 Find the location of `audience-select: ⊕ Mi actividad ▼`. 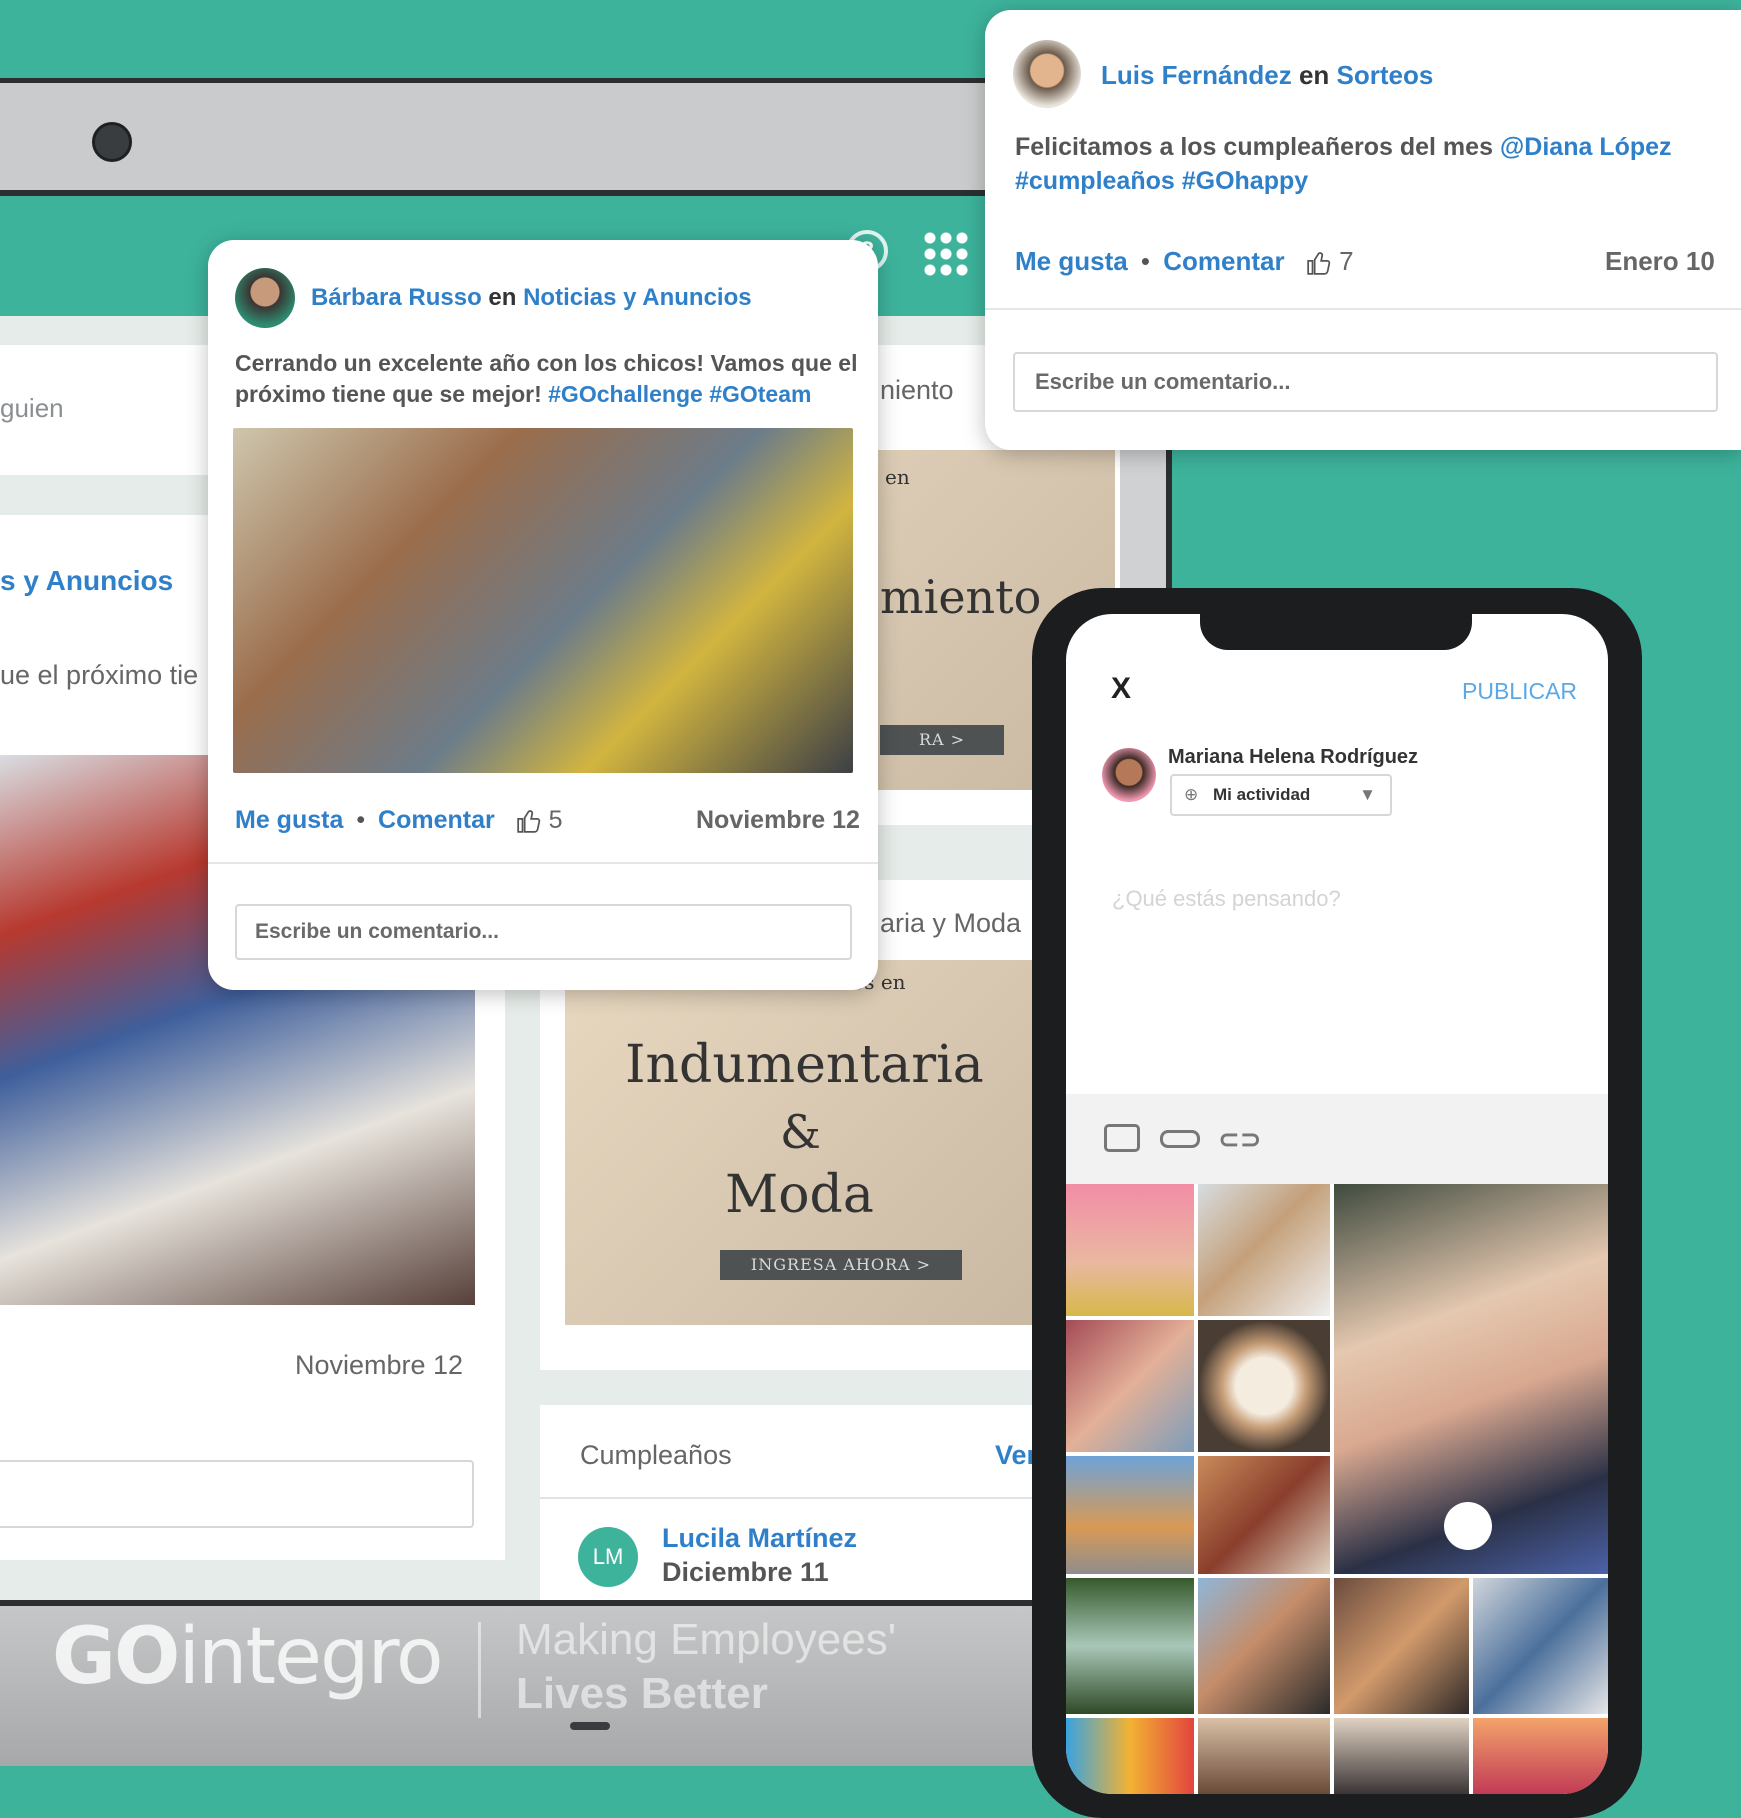

audience-select: ⊕ Mi actividad ▼ is located at coordinates (1281, 795).